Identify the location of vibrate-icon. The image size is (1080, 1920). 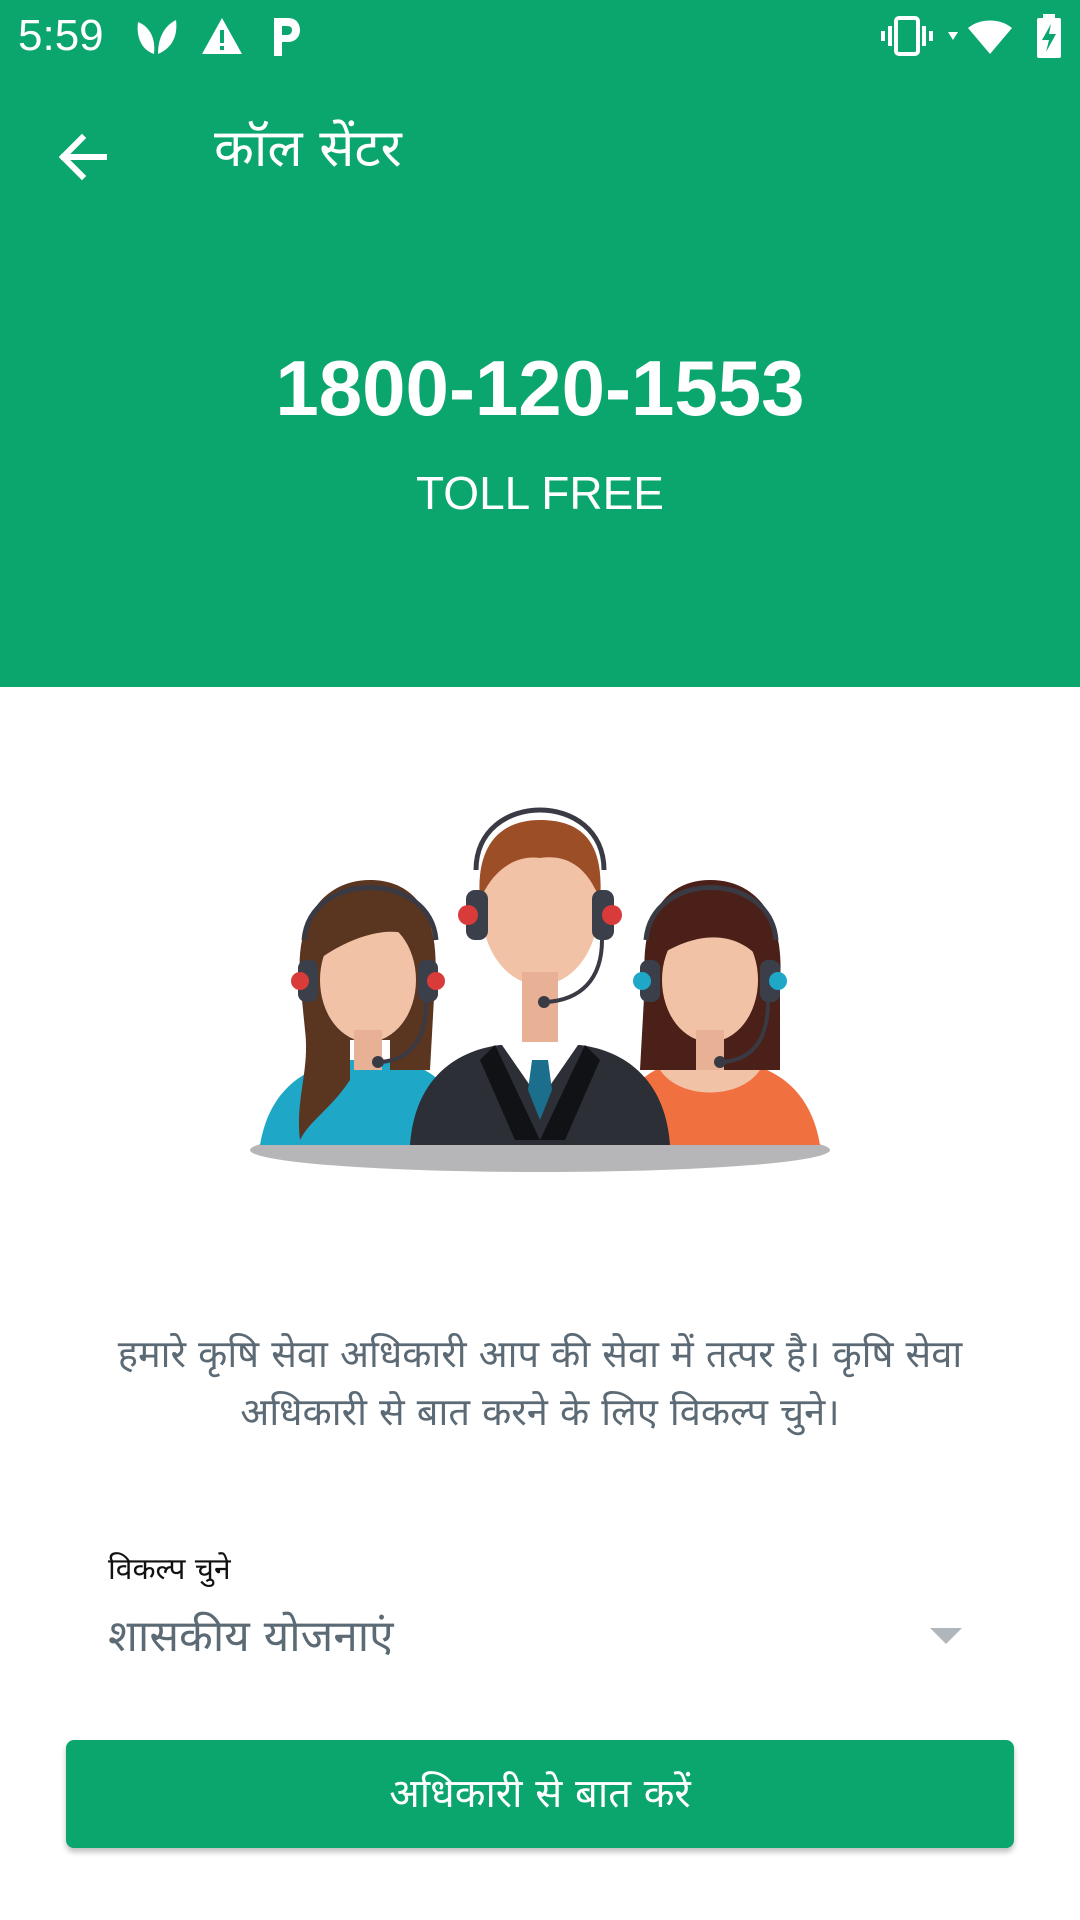
(907, 36).